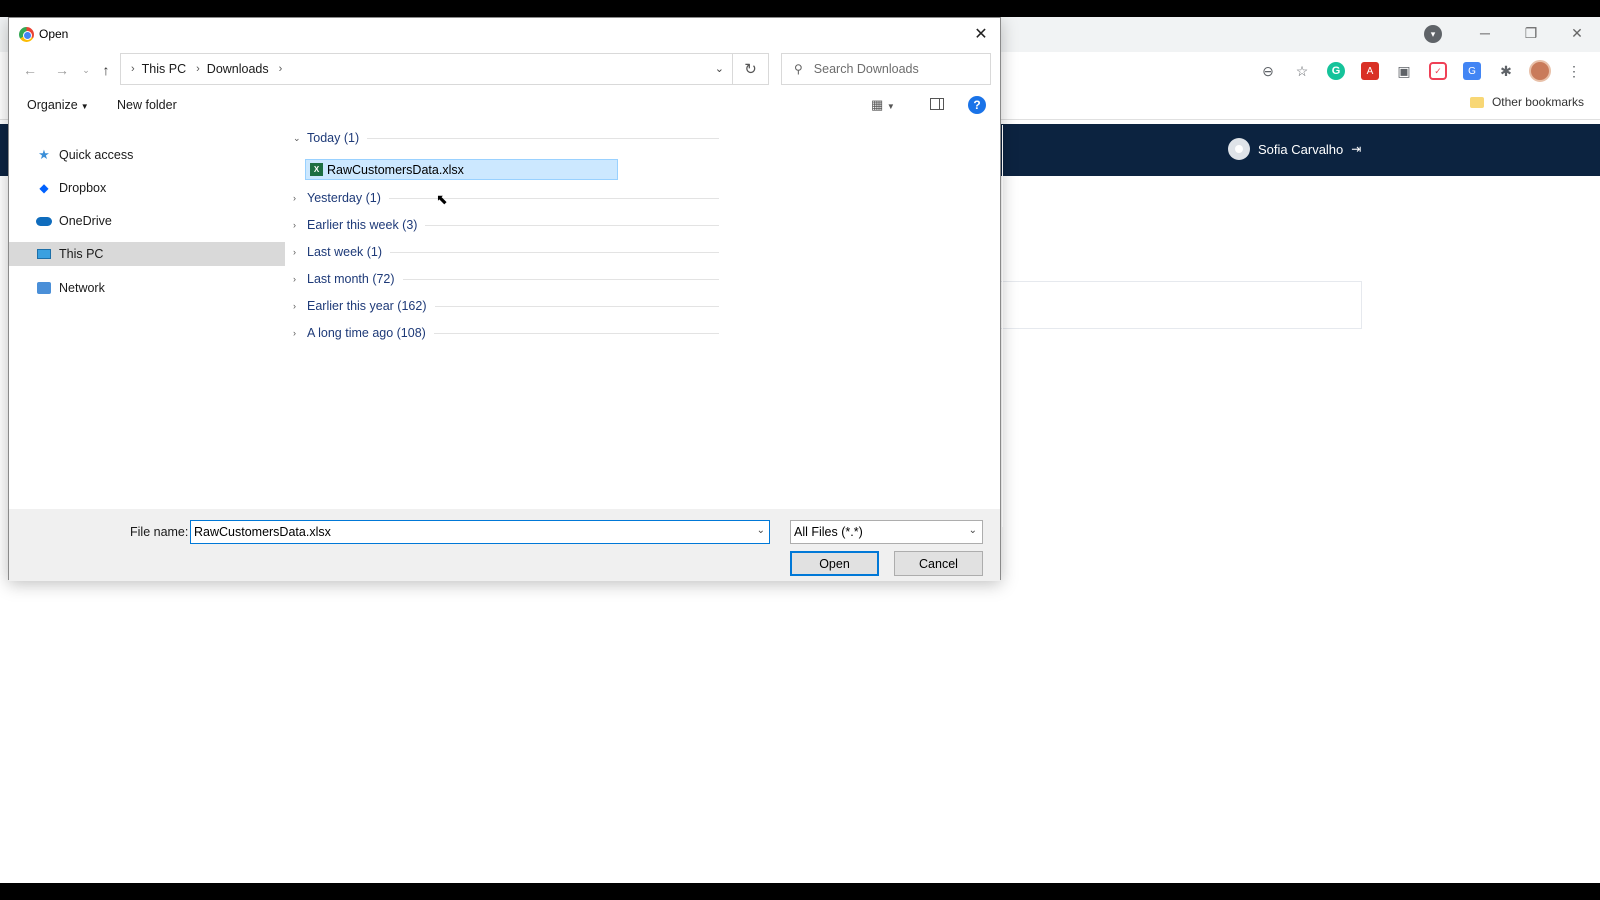 The height and width of the screenshot is (900, 1600). Describe the element at coordinates (30, 70) in the screenshot. I see `back-arrow-icon: ←` at that location.